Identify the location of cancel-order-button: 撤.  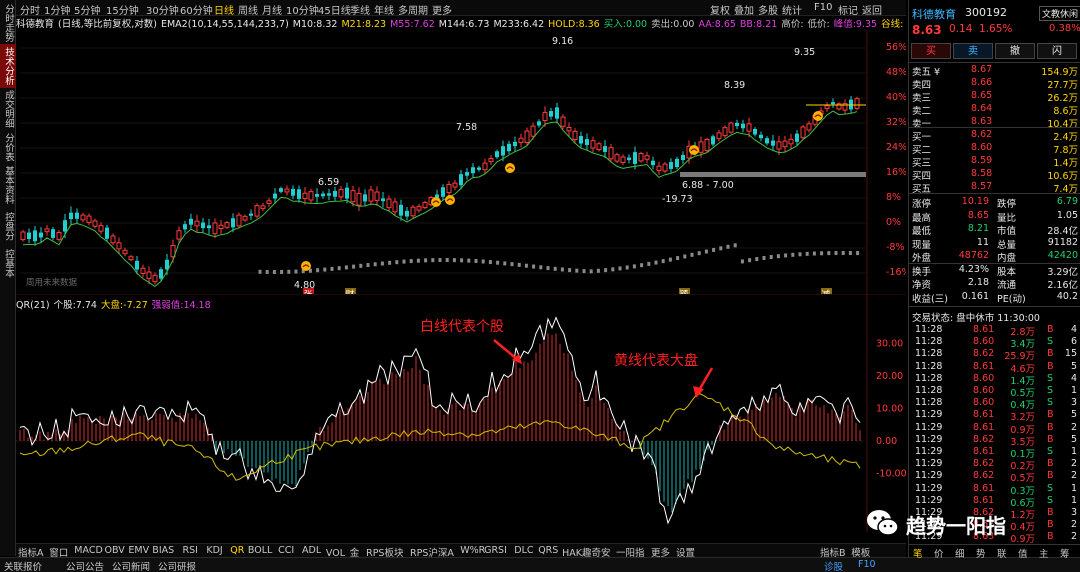
(1015, 51).